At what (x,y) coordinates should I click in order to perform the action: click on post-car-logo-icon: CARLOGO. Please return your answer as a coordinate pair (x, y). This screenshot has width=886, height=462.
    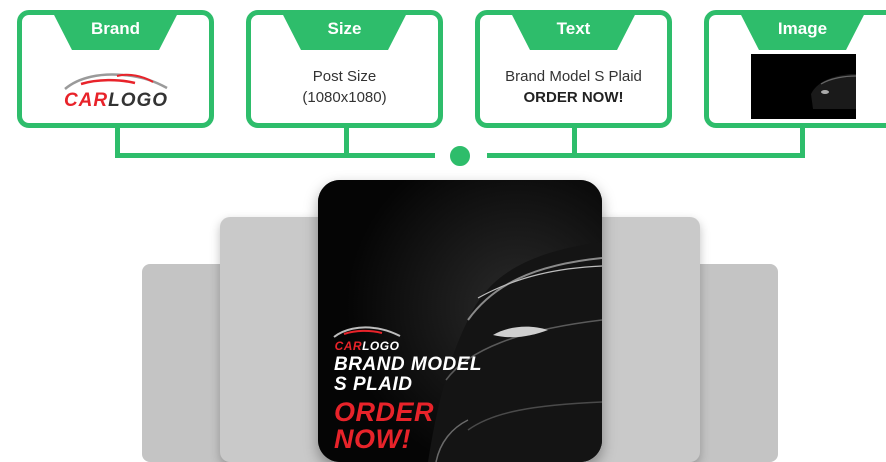
    Looking at the image, I should click on (367, 339).